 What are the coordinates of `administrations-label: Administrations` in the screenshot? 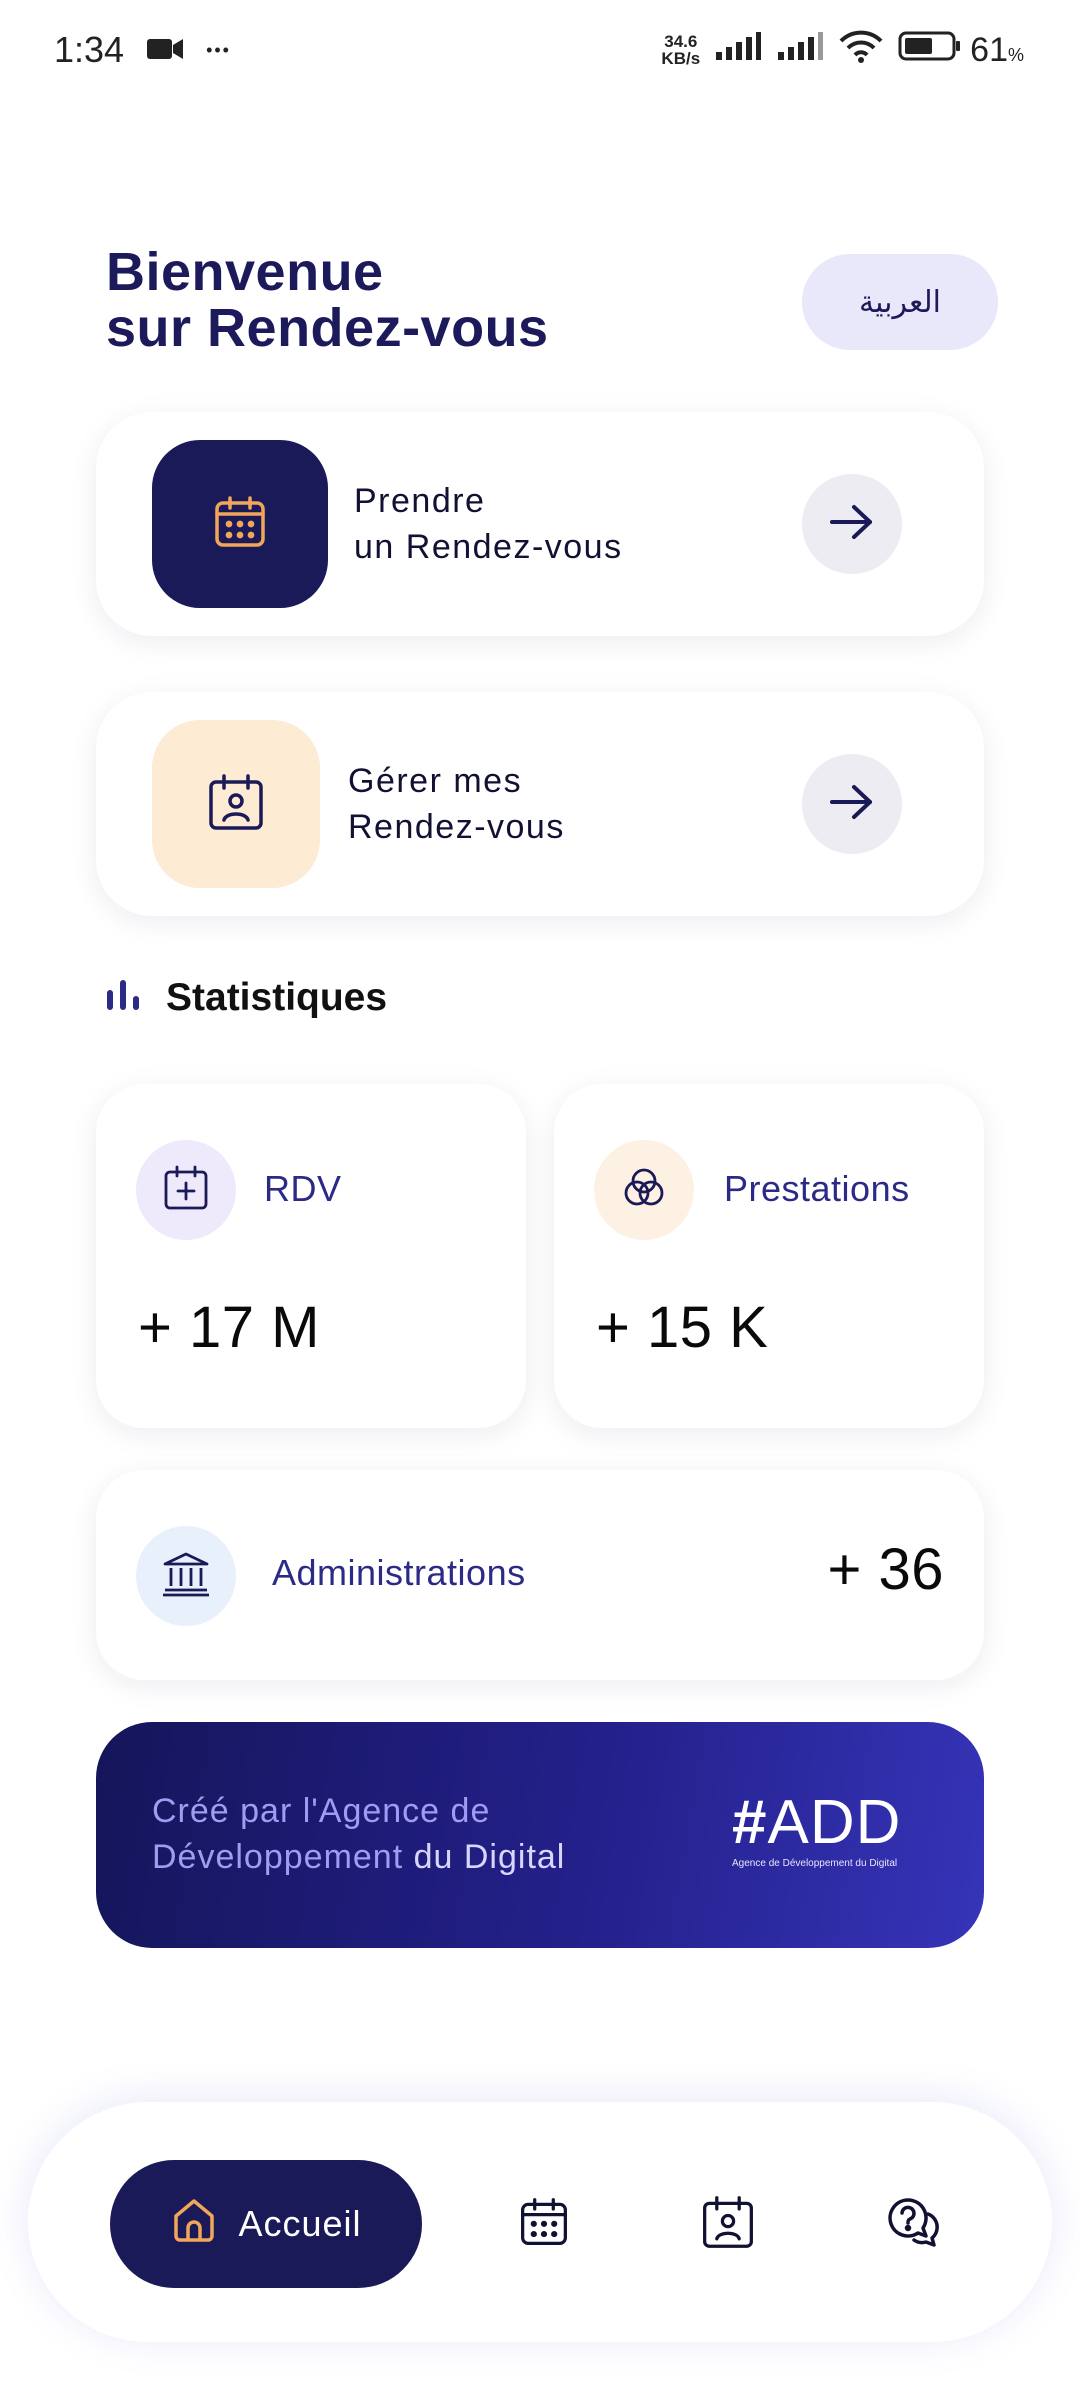 It's located at (399, 1572).